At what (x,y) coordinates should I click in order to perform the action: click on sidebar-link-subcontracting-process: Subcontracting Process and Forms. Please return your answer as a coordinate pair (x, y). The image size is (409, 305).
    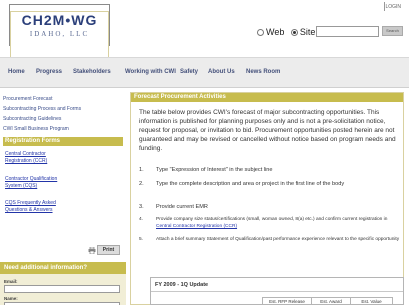
    Looking at the image, I should click on (42, 109).